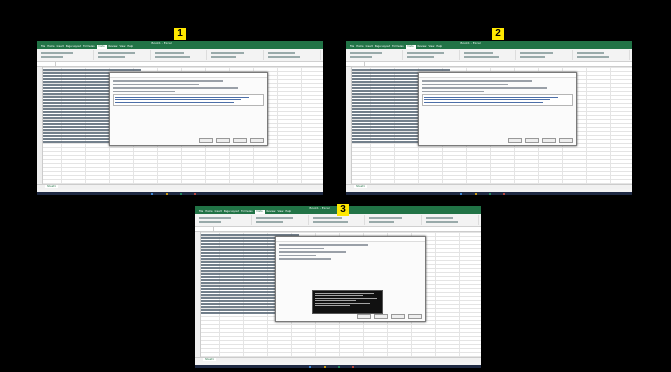 This screenshot has width=671, height=372. What do you see at coordinates (347, 302) in the screenshot?
I see `data-preview-console` at bounding box center [347, 302].